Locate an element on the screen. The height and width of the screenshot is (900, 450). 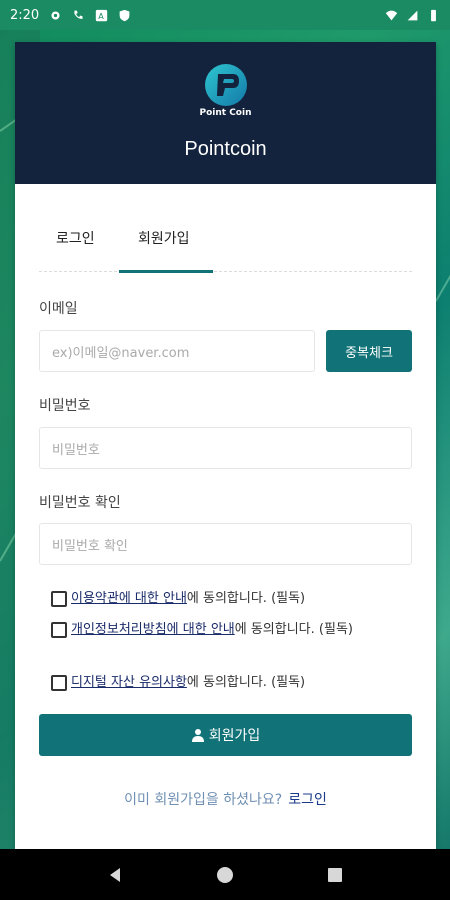
navigation-bar is located at coordinates (225, 874).